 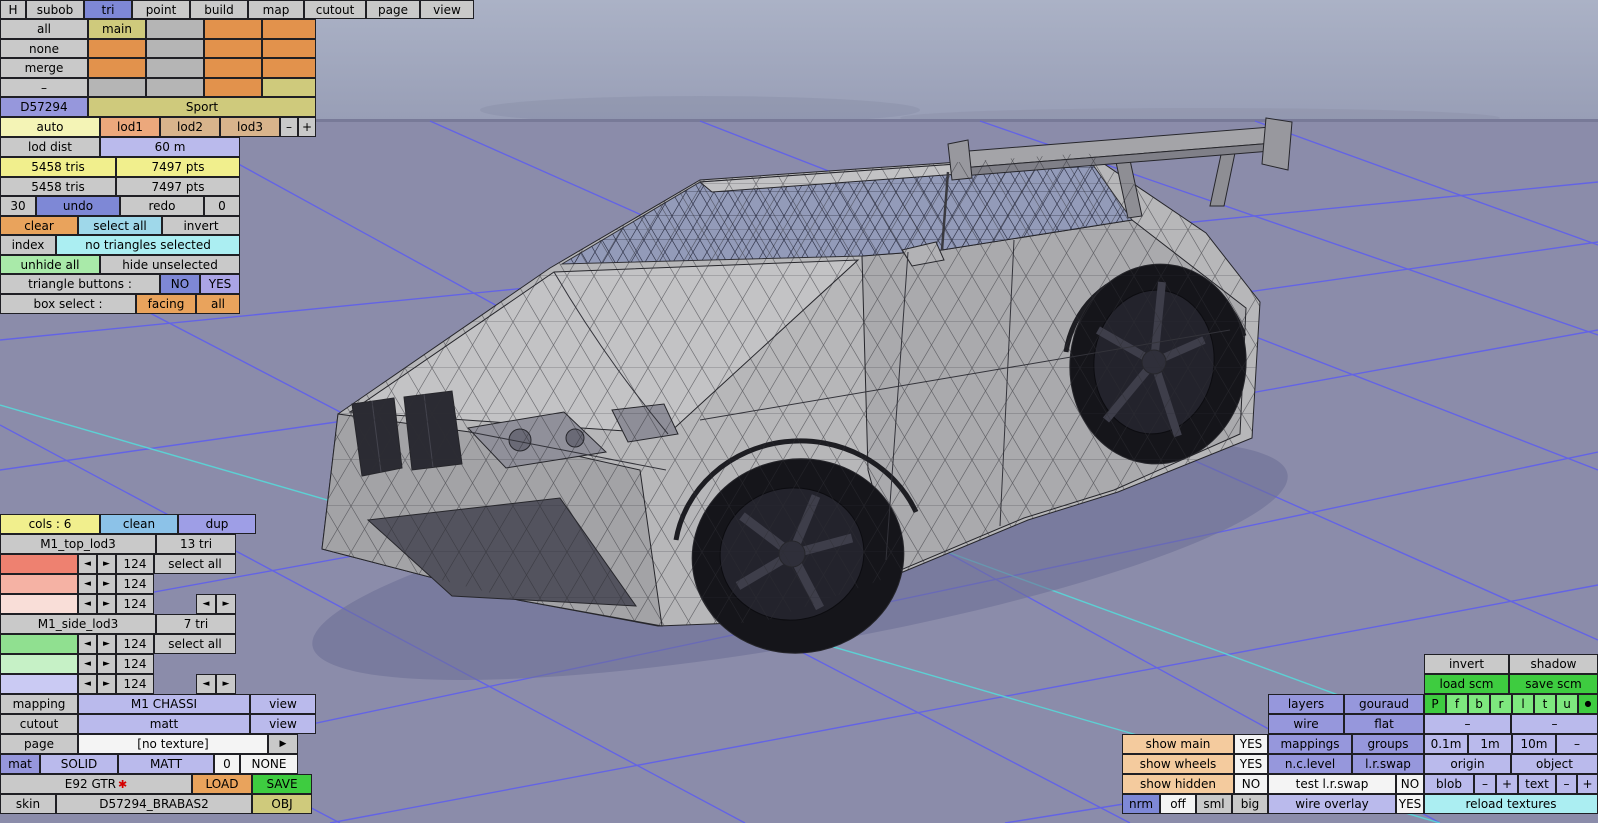 I want to click on cols-clean-button: clean, so click(x=139, y=524).